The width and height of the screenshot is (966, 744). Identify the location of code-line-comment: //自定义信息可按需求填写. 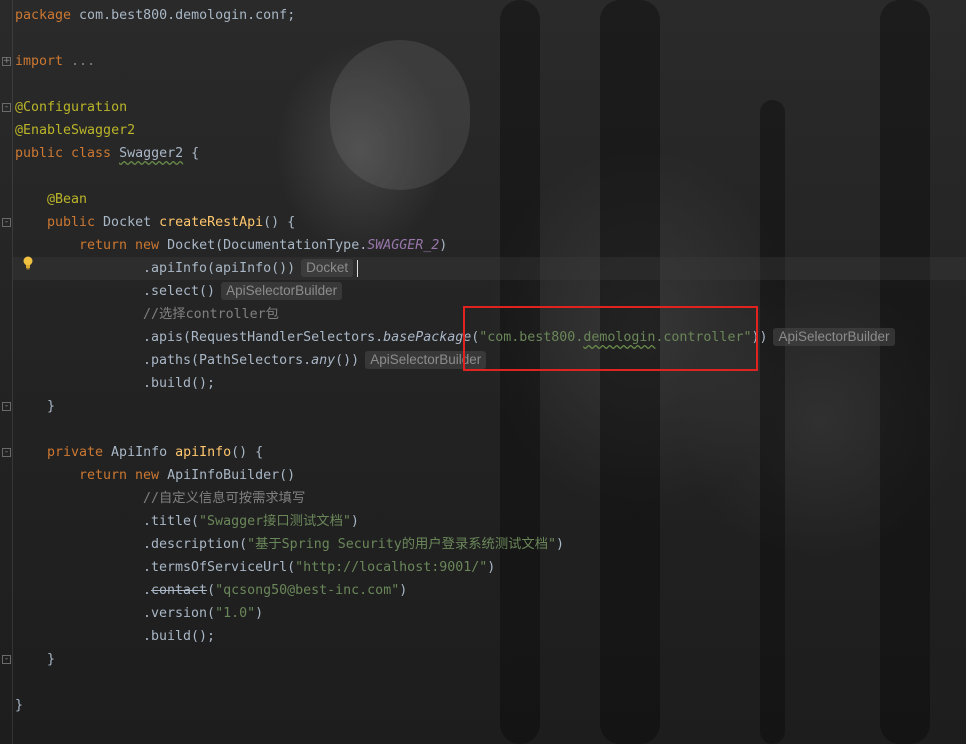
(224, 498).